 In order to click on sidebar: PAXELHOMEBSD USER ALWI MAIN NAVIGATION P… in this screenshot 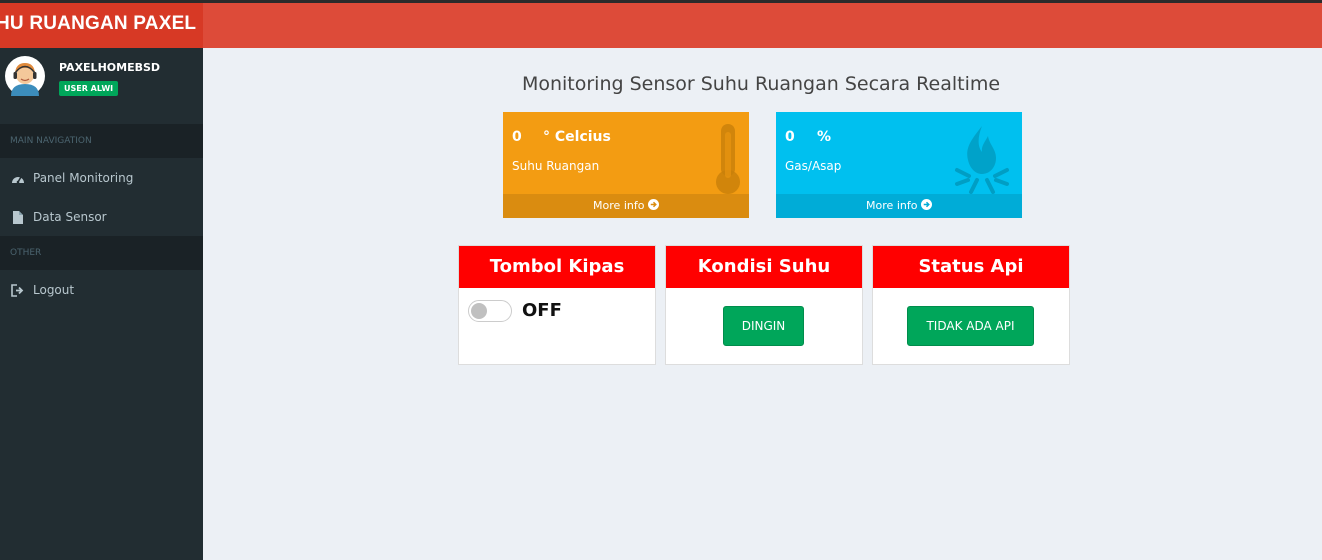, I will do `click(101, 304)`.